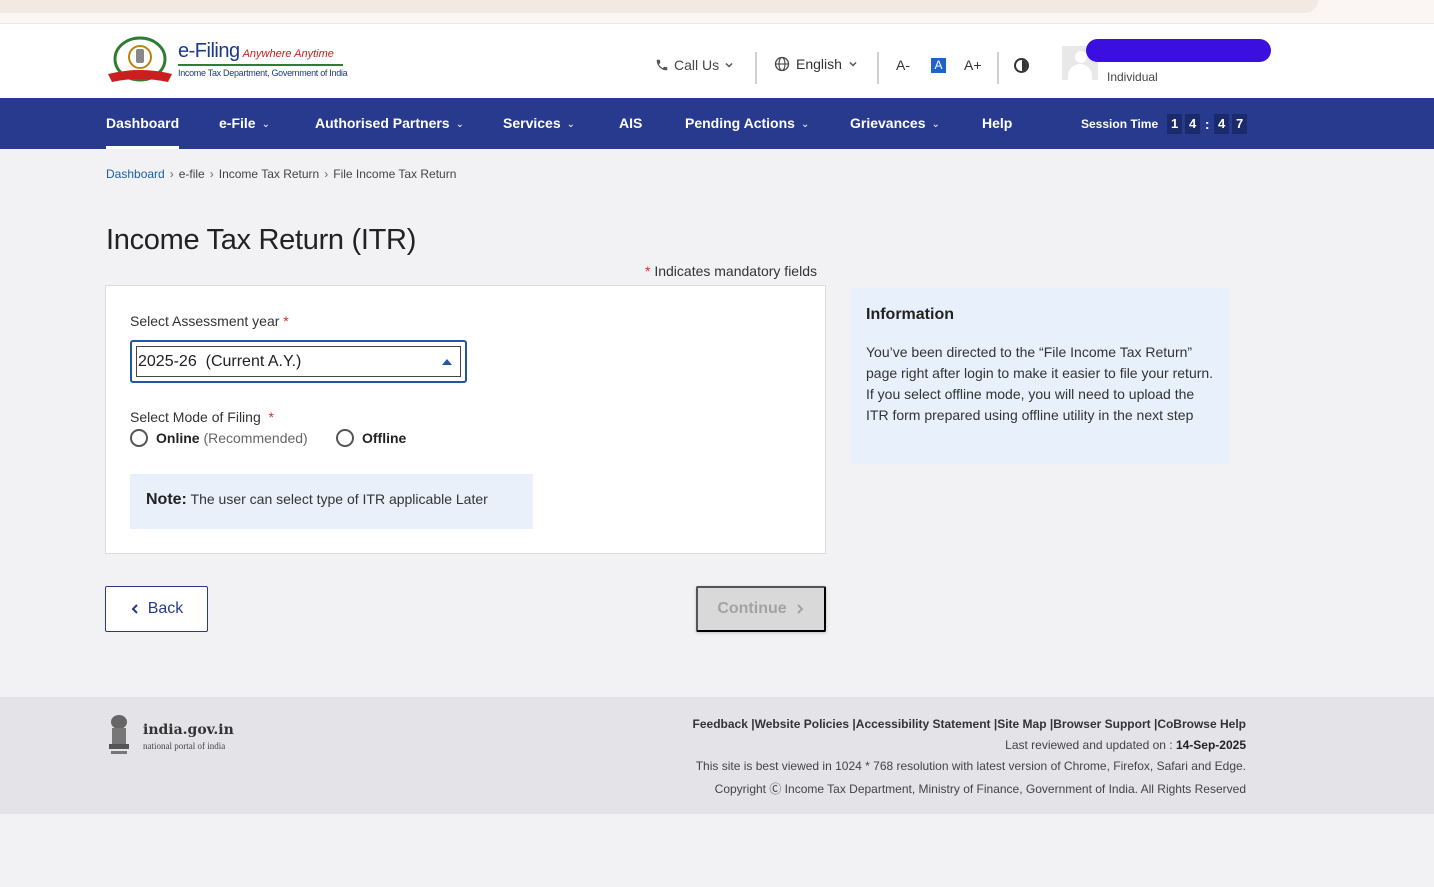 The width and height of the screenshot is (1434, 887). Describe the element at coordinates (260, 65) in the screenshot. I see `brand-underline` at that location.